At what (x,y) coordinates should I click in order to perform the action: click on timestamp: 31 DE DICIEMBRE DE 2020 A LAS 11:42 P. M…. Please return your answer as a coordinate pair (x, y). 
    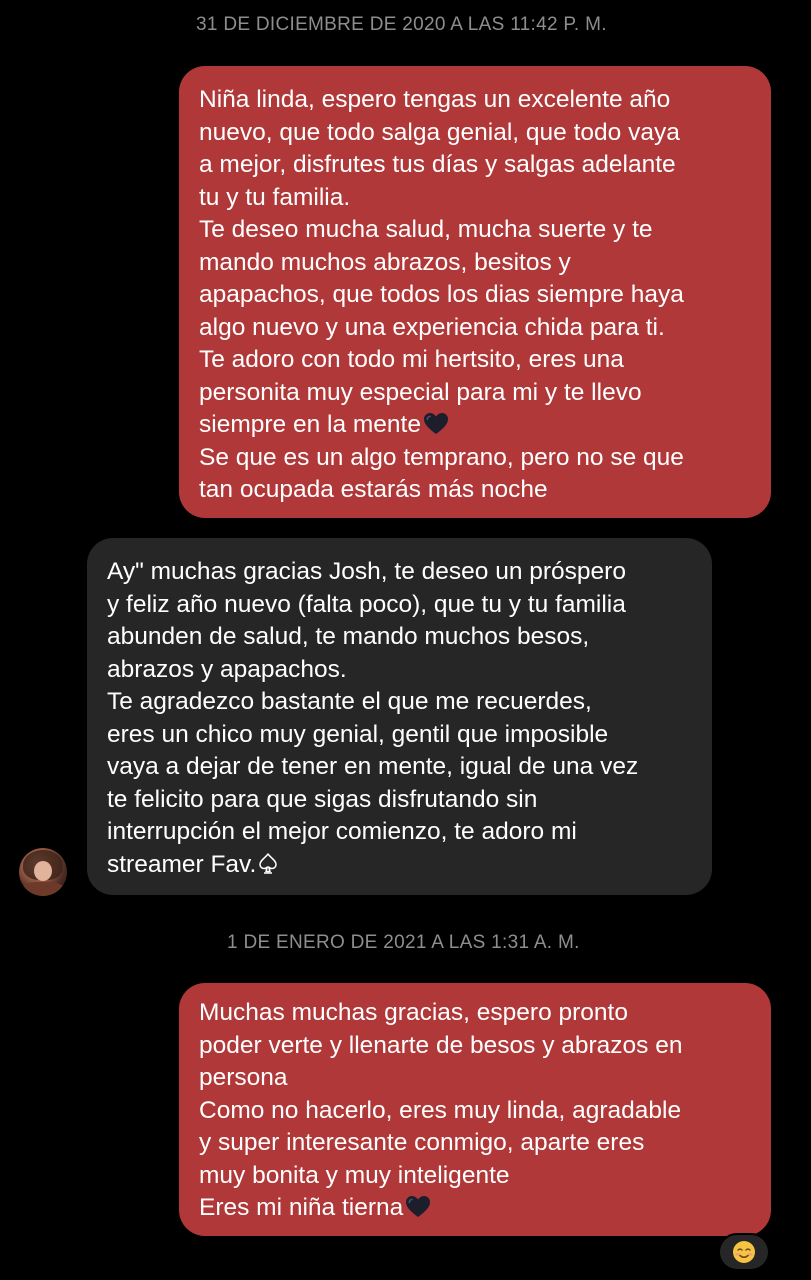
    Looking at the image, I should click on (401, 24).